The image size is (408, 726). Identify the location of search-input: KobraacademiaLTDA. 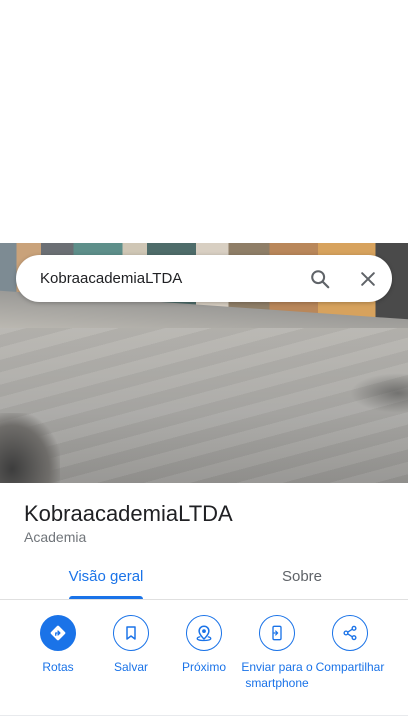
(156, 278).